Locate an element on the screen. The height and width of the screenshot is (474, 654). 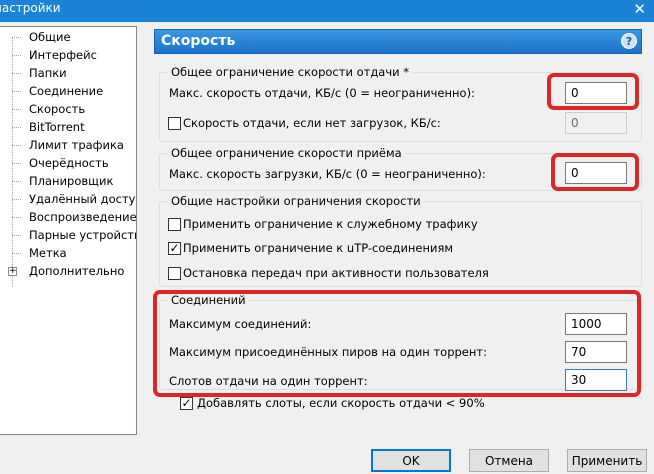
section-title: Скорость is located at coordinates (198, 41).